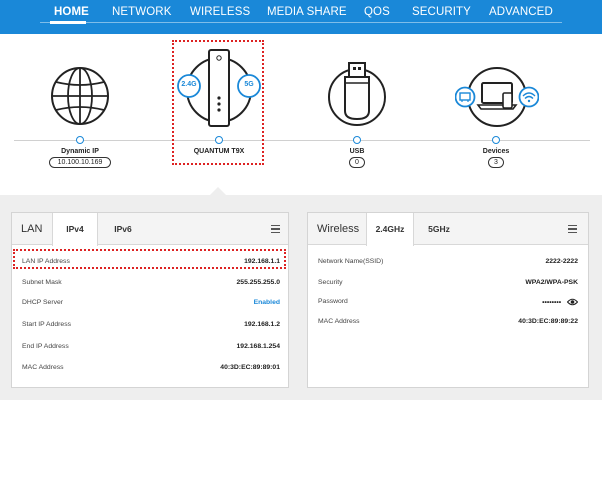 This screenshot has height=486, width=602. Describe the element at coordinates (43, 302) in the screenshot. I see `lan-row-key: DHCP Server` at that location.